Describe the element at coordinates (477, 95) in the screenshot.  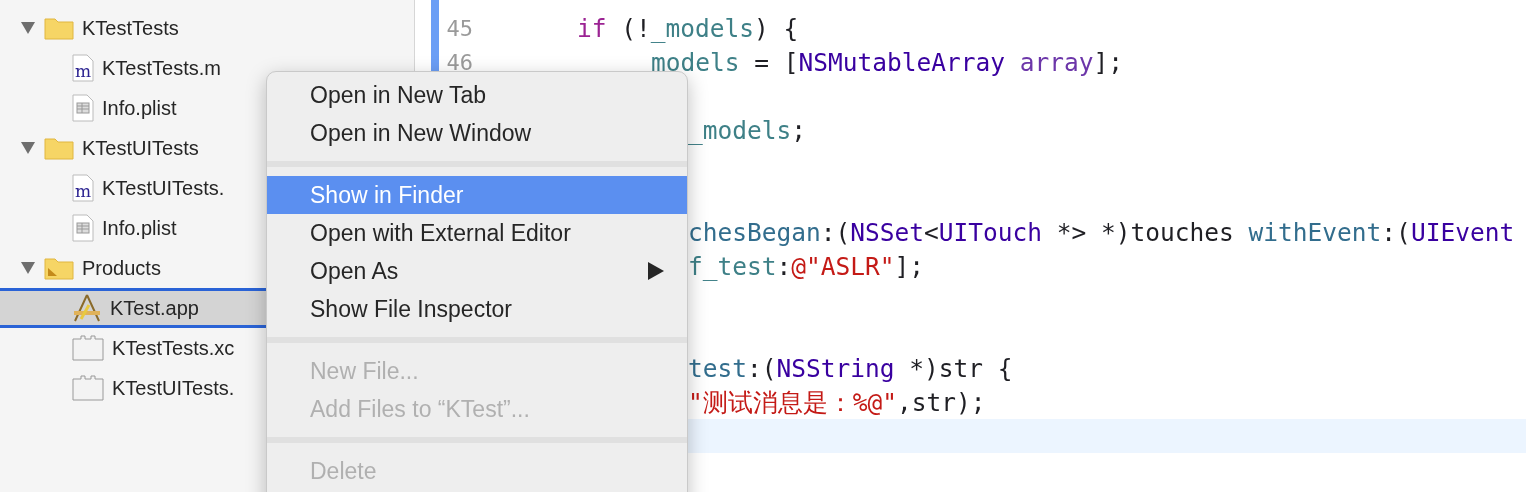
I see `menu-item: Open in New Tab` at that location.